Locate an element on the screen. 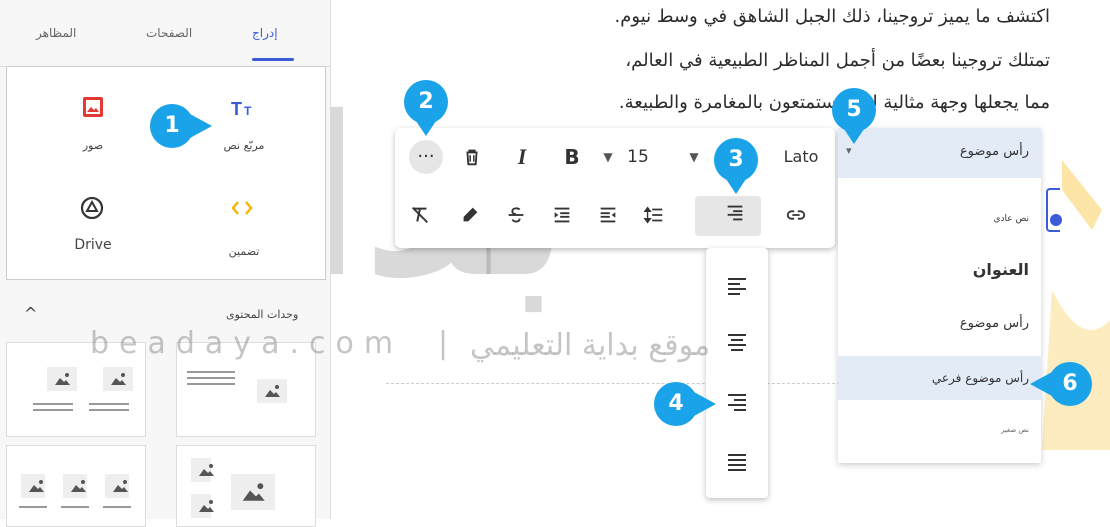 This screenshot has height=527, width=1110. images-label: صور is located at coordinates (93, 145).